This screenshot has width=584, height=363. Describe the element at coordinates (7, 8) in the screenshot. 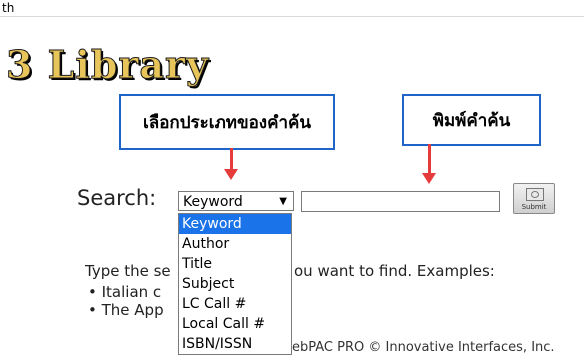

I see `browser-tab-title: th` at that location.